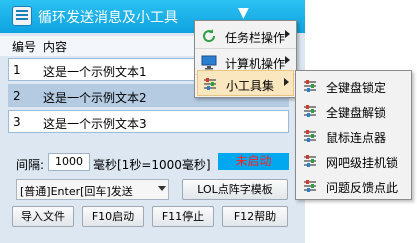 The image size is (417, 243). What do you see at coordinates (113, 216) in the screenshot?
I see `start-button: F10启动` at bounding box center [113, 216].